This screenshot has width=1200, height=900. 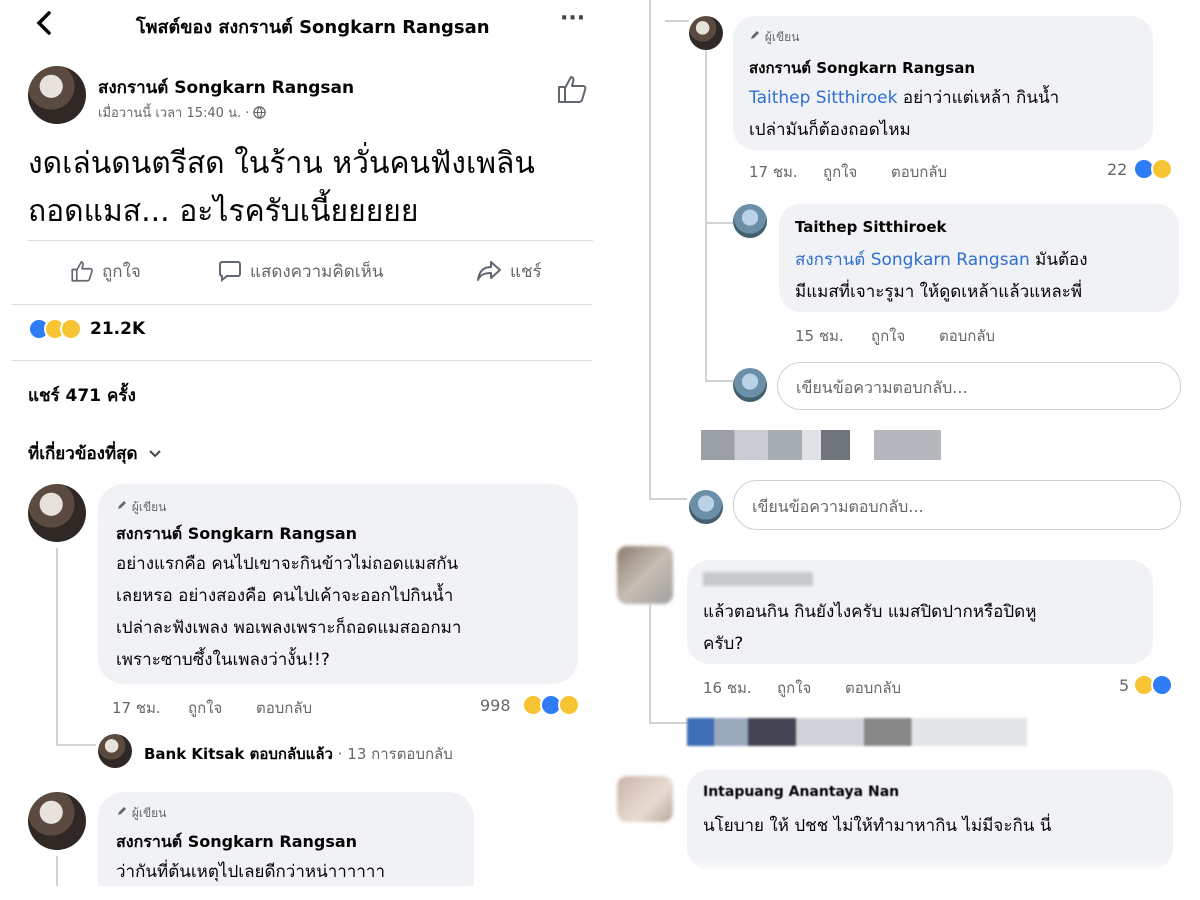 What do you see at coordinates (912, 260) in the screenshot?
I see `mention-link: สงกรานต์ Songkarn Rangsan` at bounding box center [912, 260].